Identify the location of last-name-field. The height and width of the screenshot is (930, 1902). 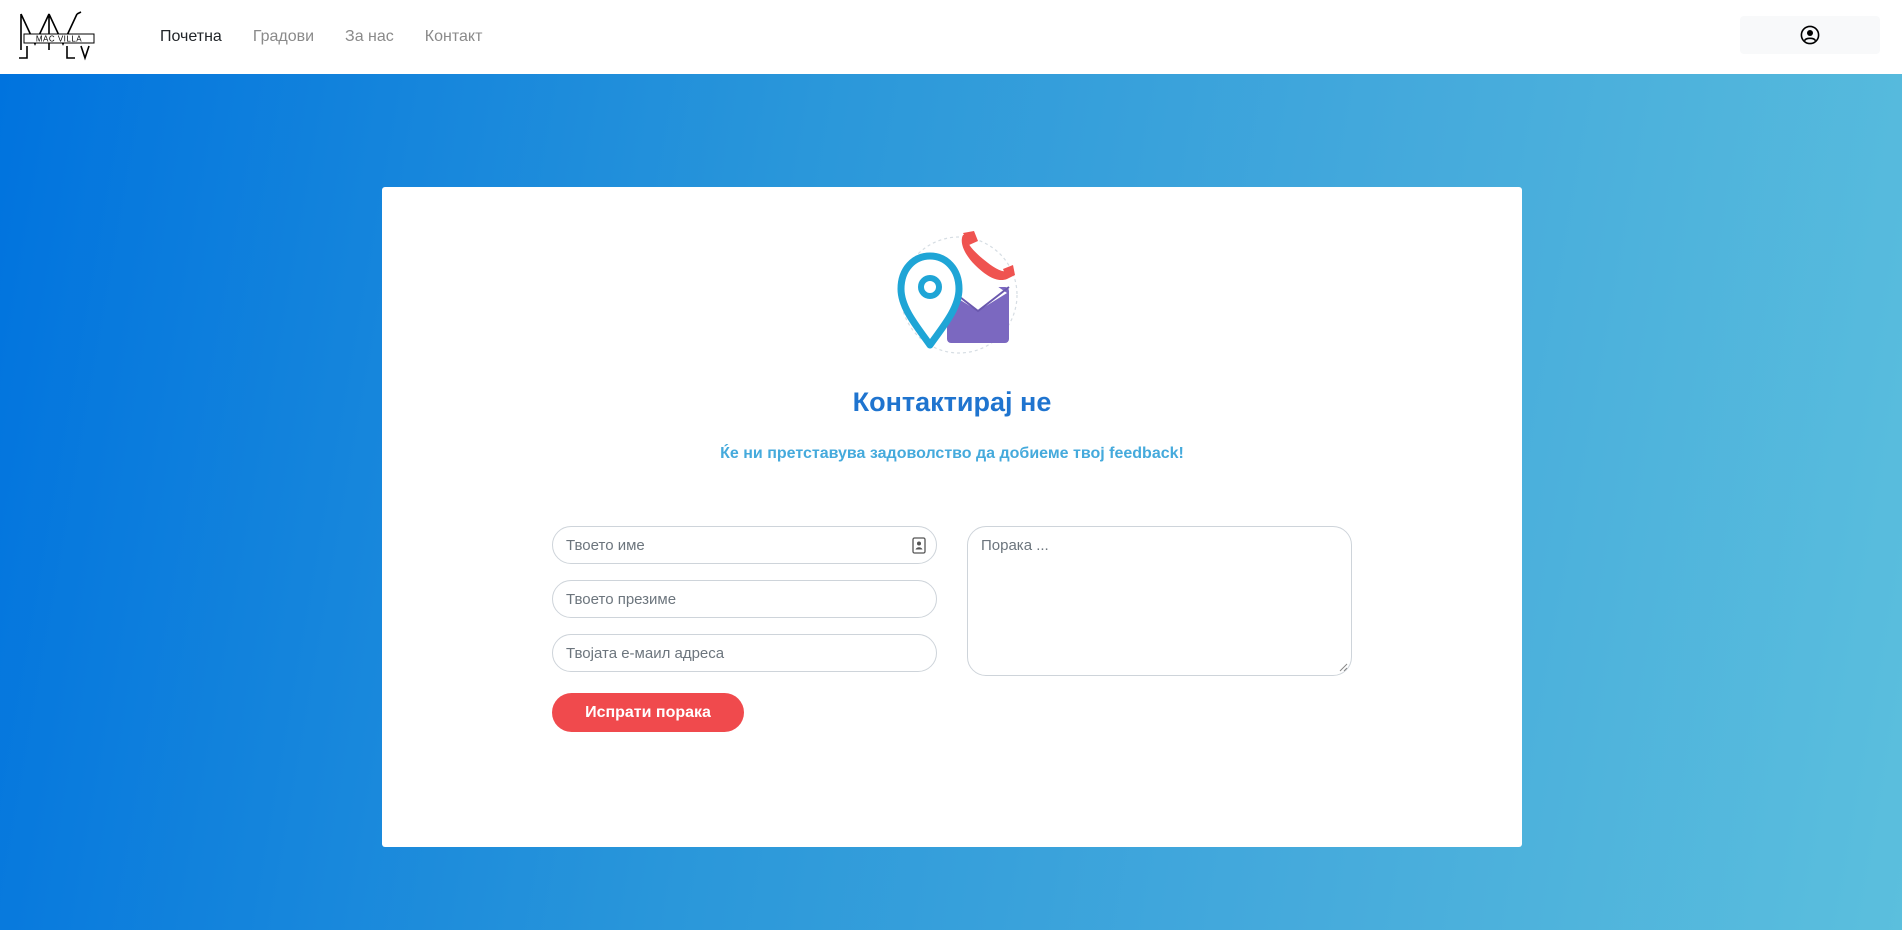
(744, 599).